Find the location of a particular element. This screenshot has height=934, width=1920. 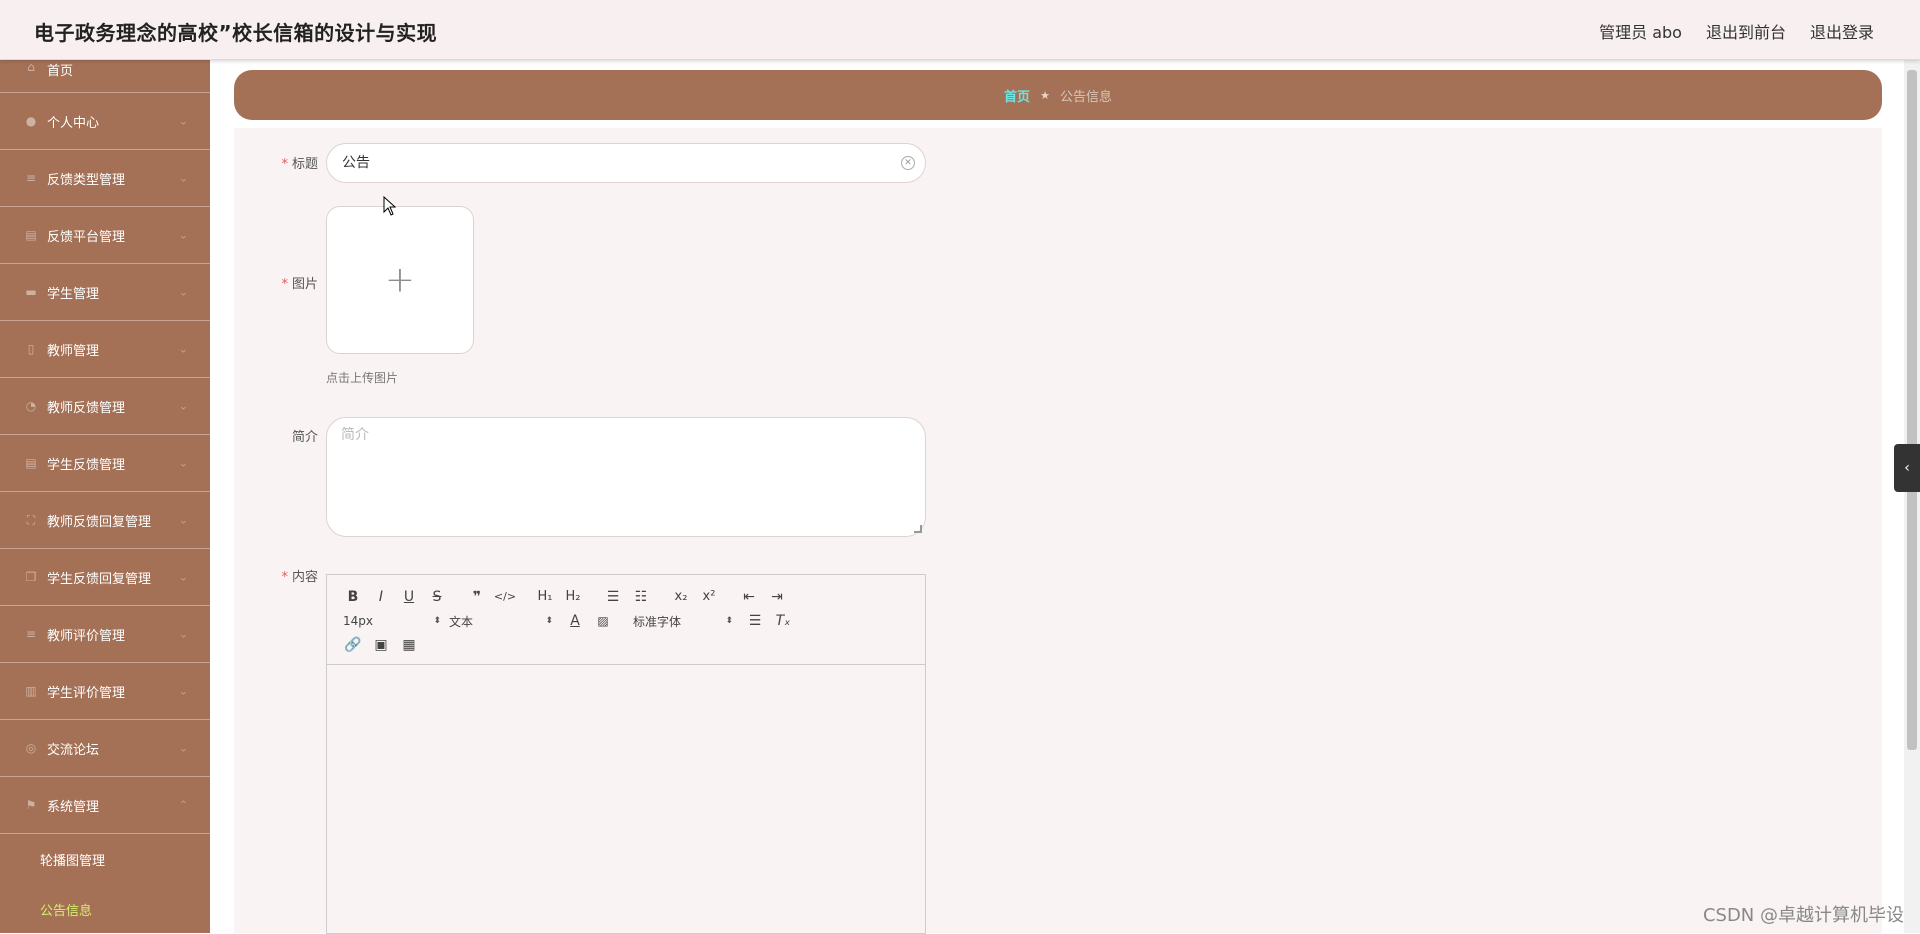

chevron-left-icon: ‹ is located at coordinates (1907, 468).